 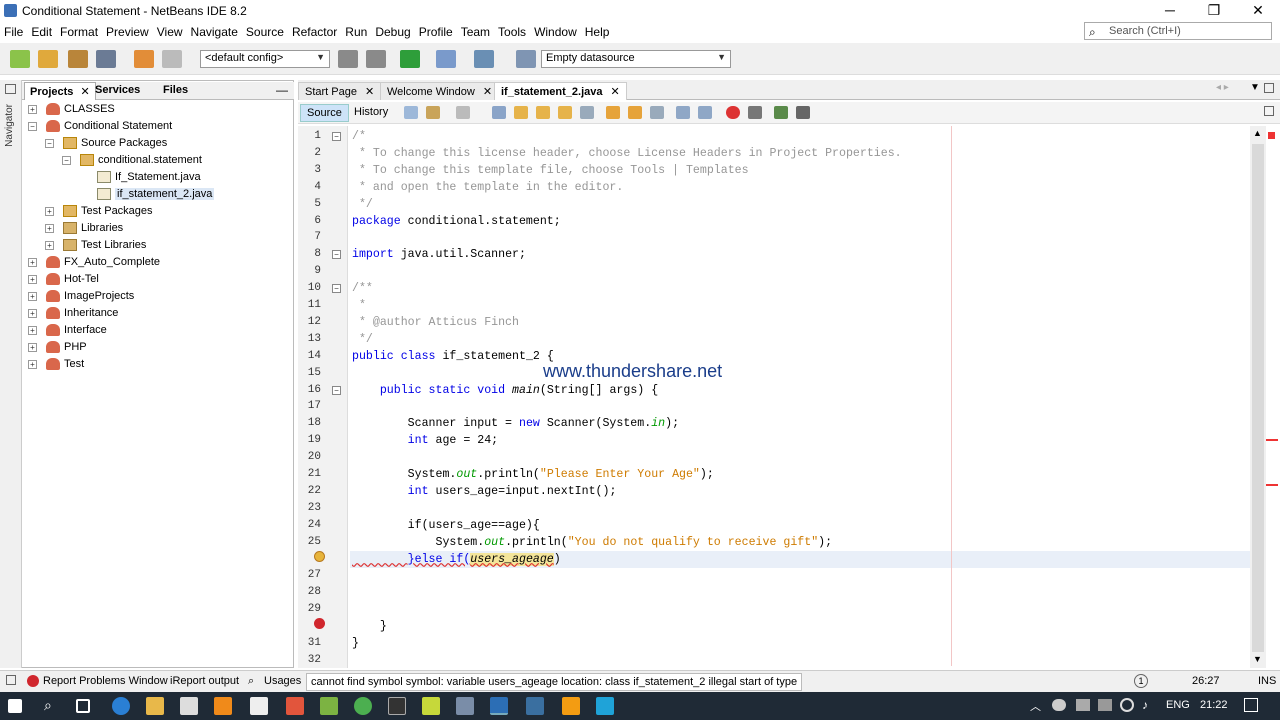 What do you see at coordinates (560, 91) in the screenshot?
I see `tab-if-statement-2: if_statement_2.java ✕` at bounding box center [560, 91].